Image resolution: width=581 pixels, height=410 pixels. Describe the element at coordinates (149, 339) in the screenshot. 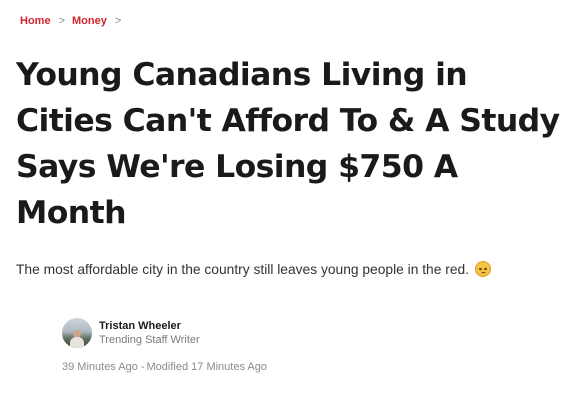

I see `author-role: Trending Staff Writer` at that location.